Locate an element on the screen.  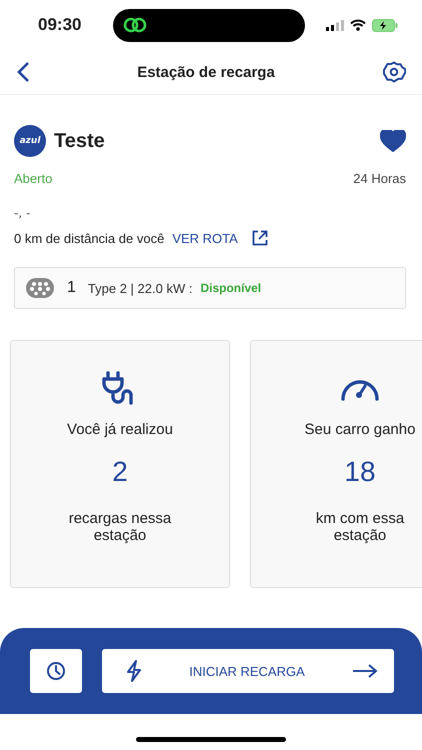
stat-value: 2 is located at coordinates (120, 472).